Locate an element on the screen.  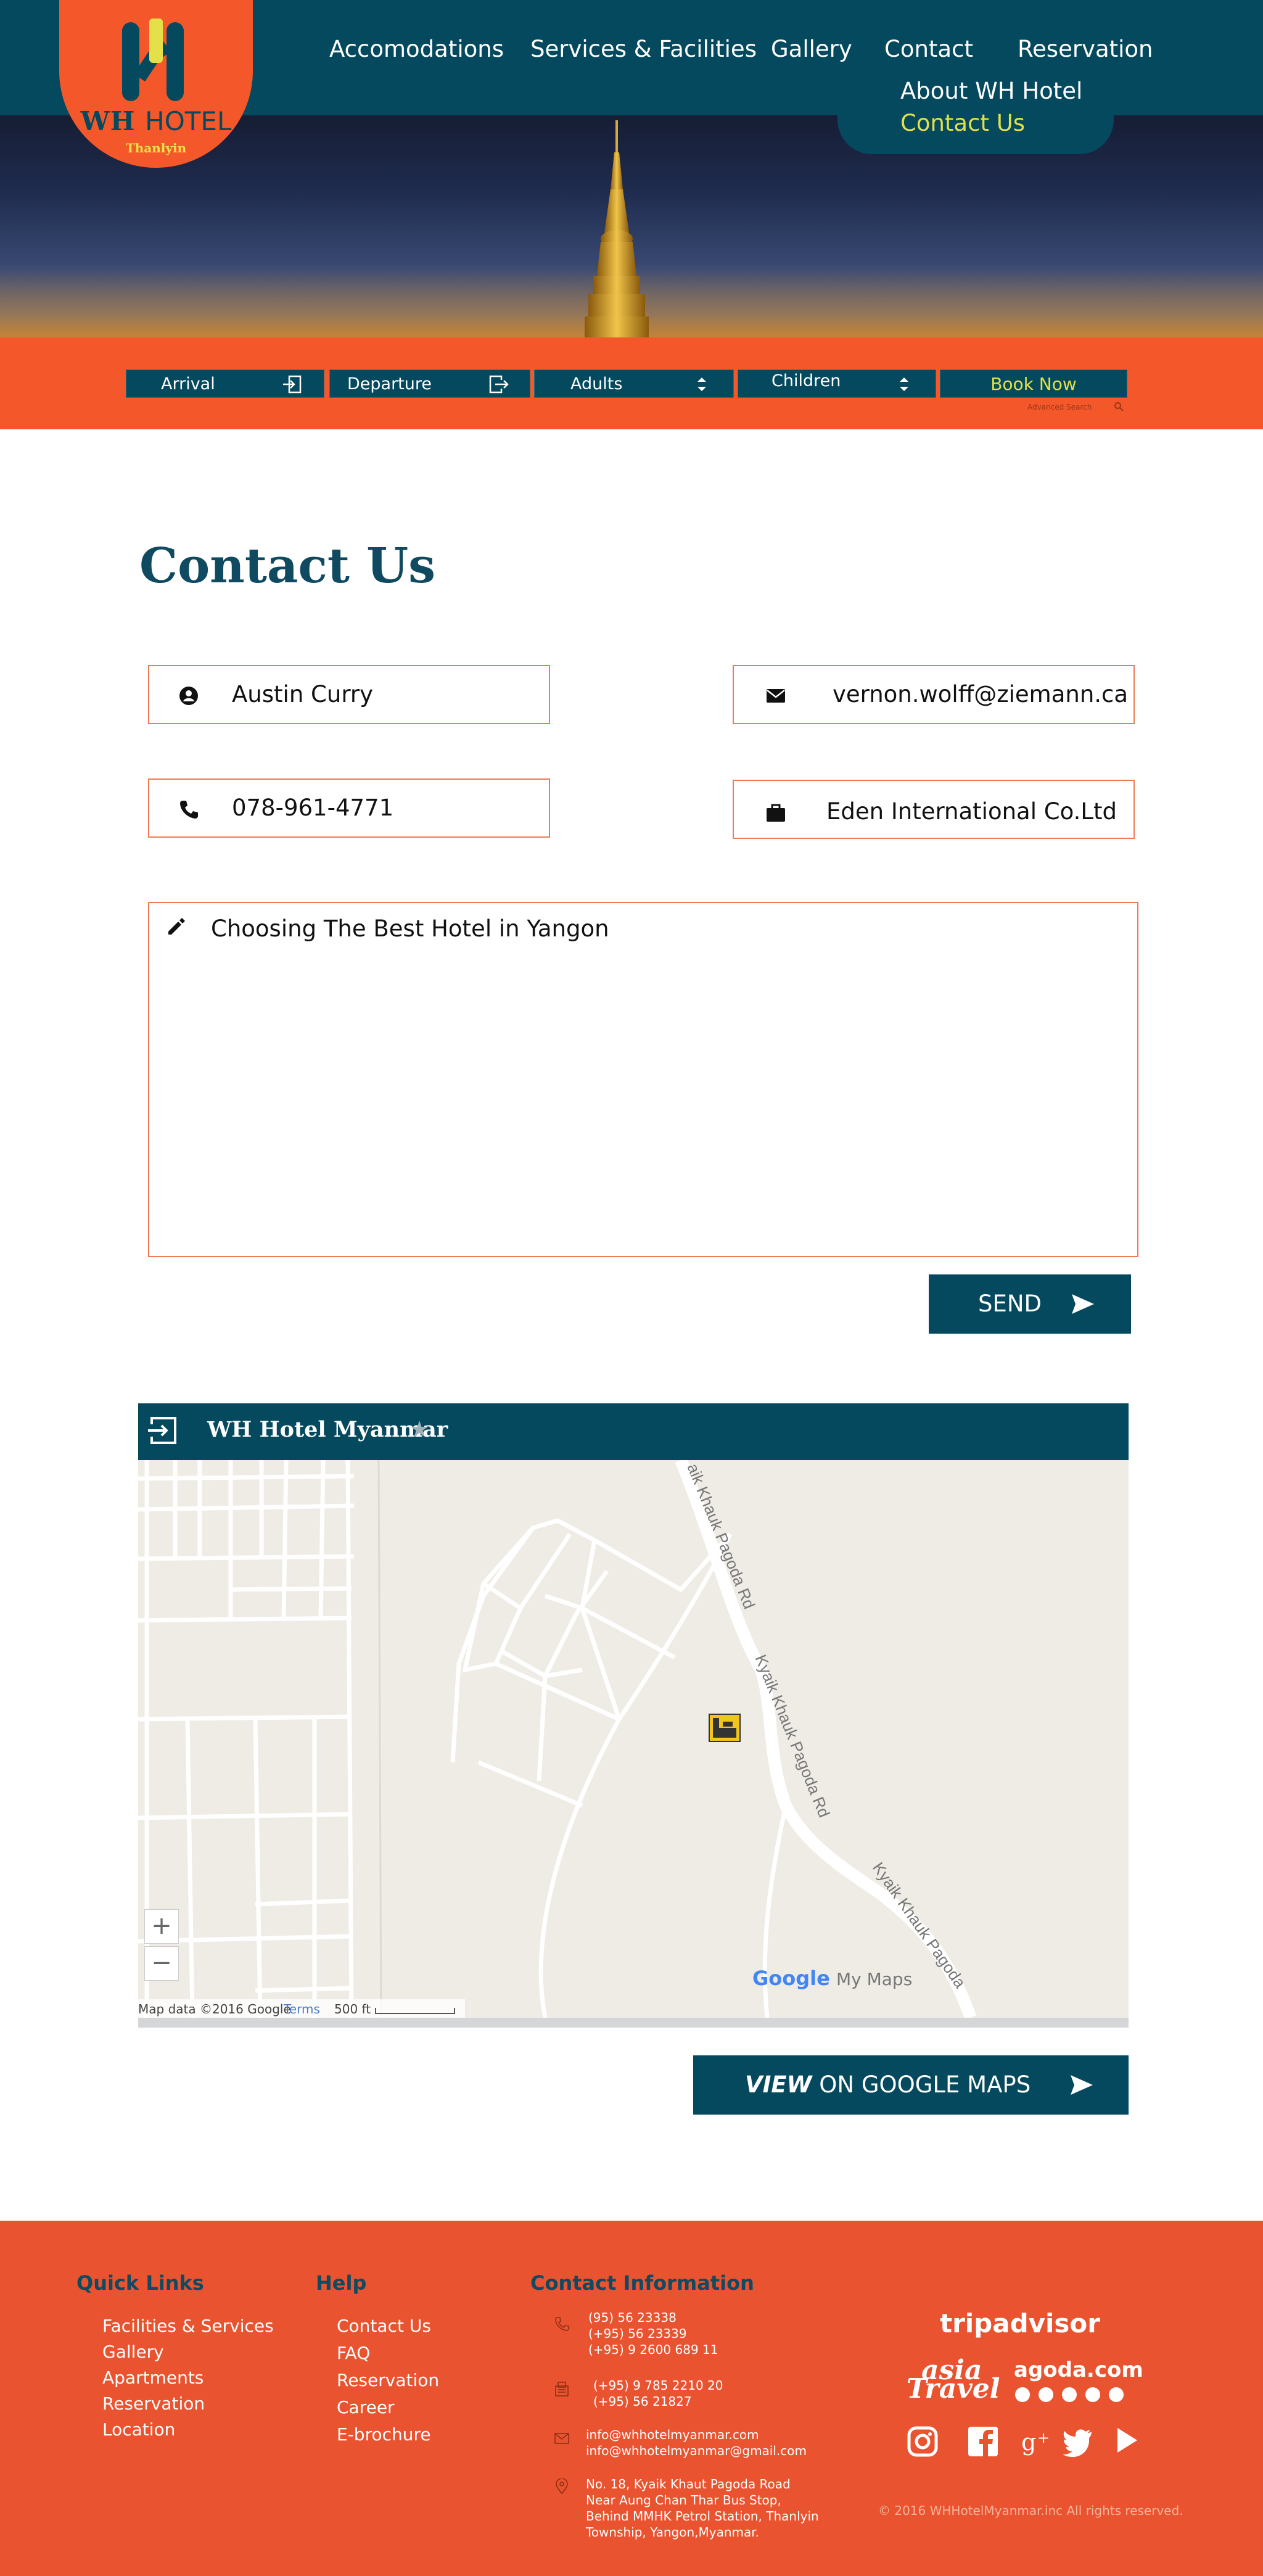
page-title: Contact Us is located at coordinates (287, 566).